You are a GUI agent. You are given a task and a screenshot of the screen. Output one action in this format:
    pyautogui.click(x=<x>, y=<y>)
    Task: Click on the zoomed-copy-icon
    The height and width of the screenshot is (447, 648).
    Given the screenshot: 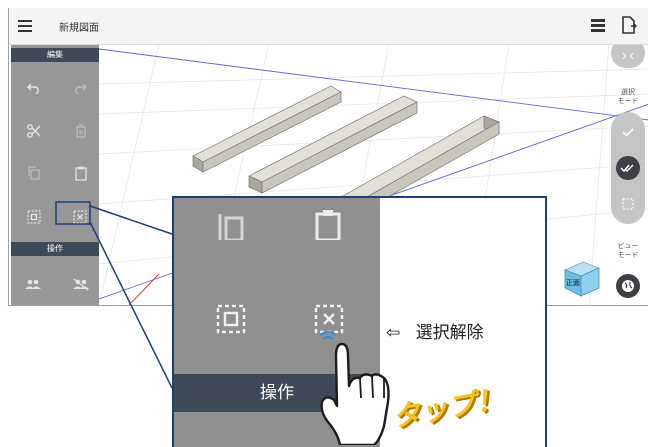 What is the action you would take?
    pyautogui.click(x=231, y=227)
    